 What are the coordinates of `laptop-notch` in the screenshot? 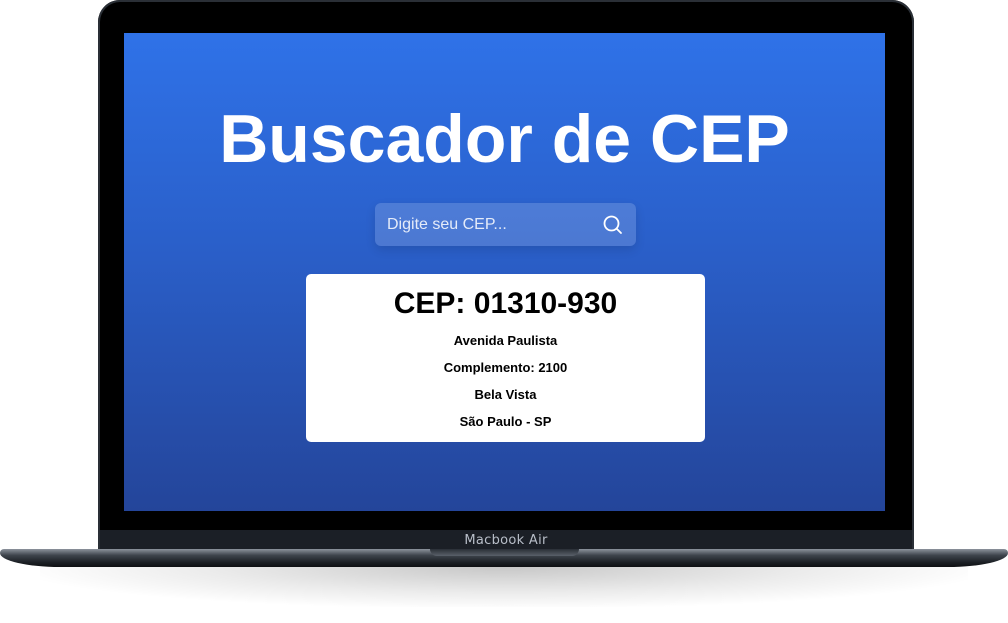 It's located at (504, 552).